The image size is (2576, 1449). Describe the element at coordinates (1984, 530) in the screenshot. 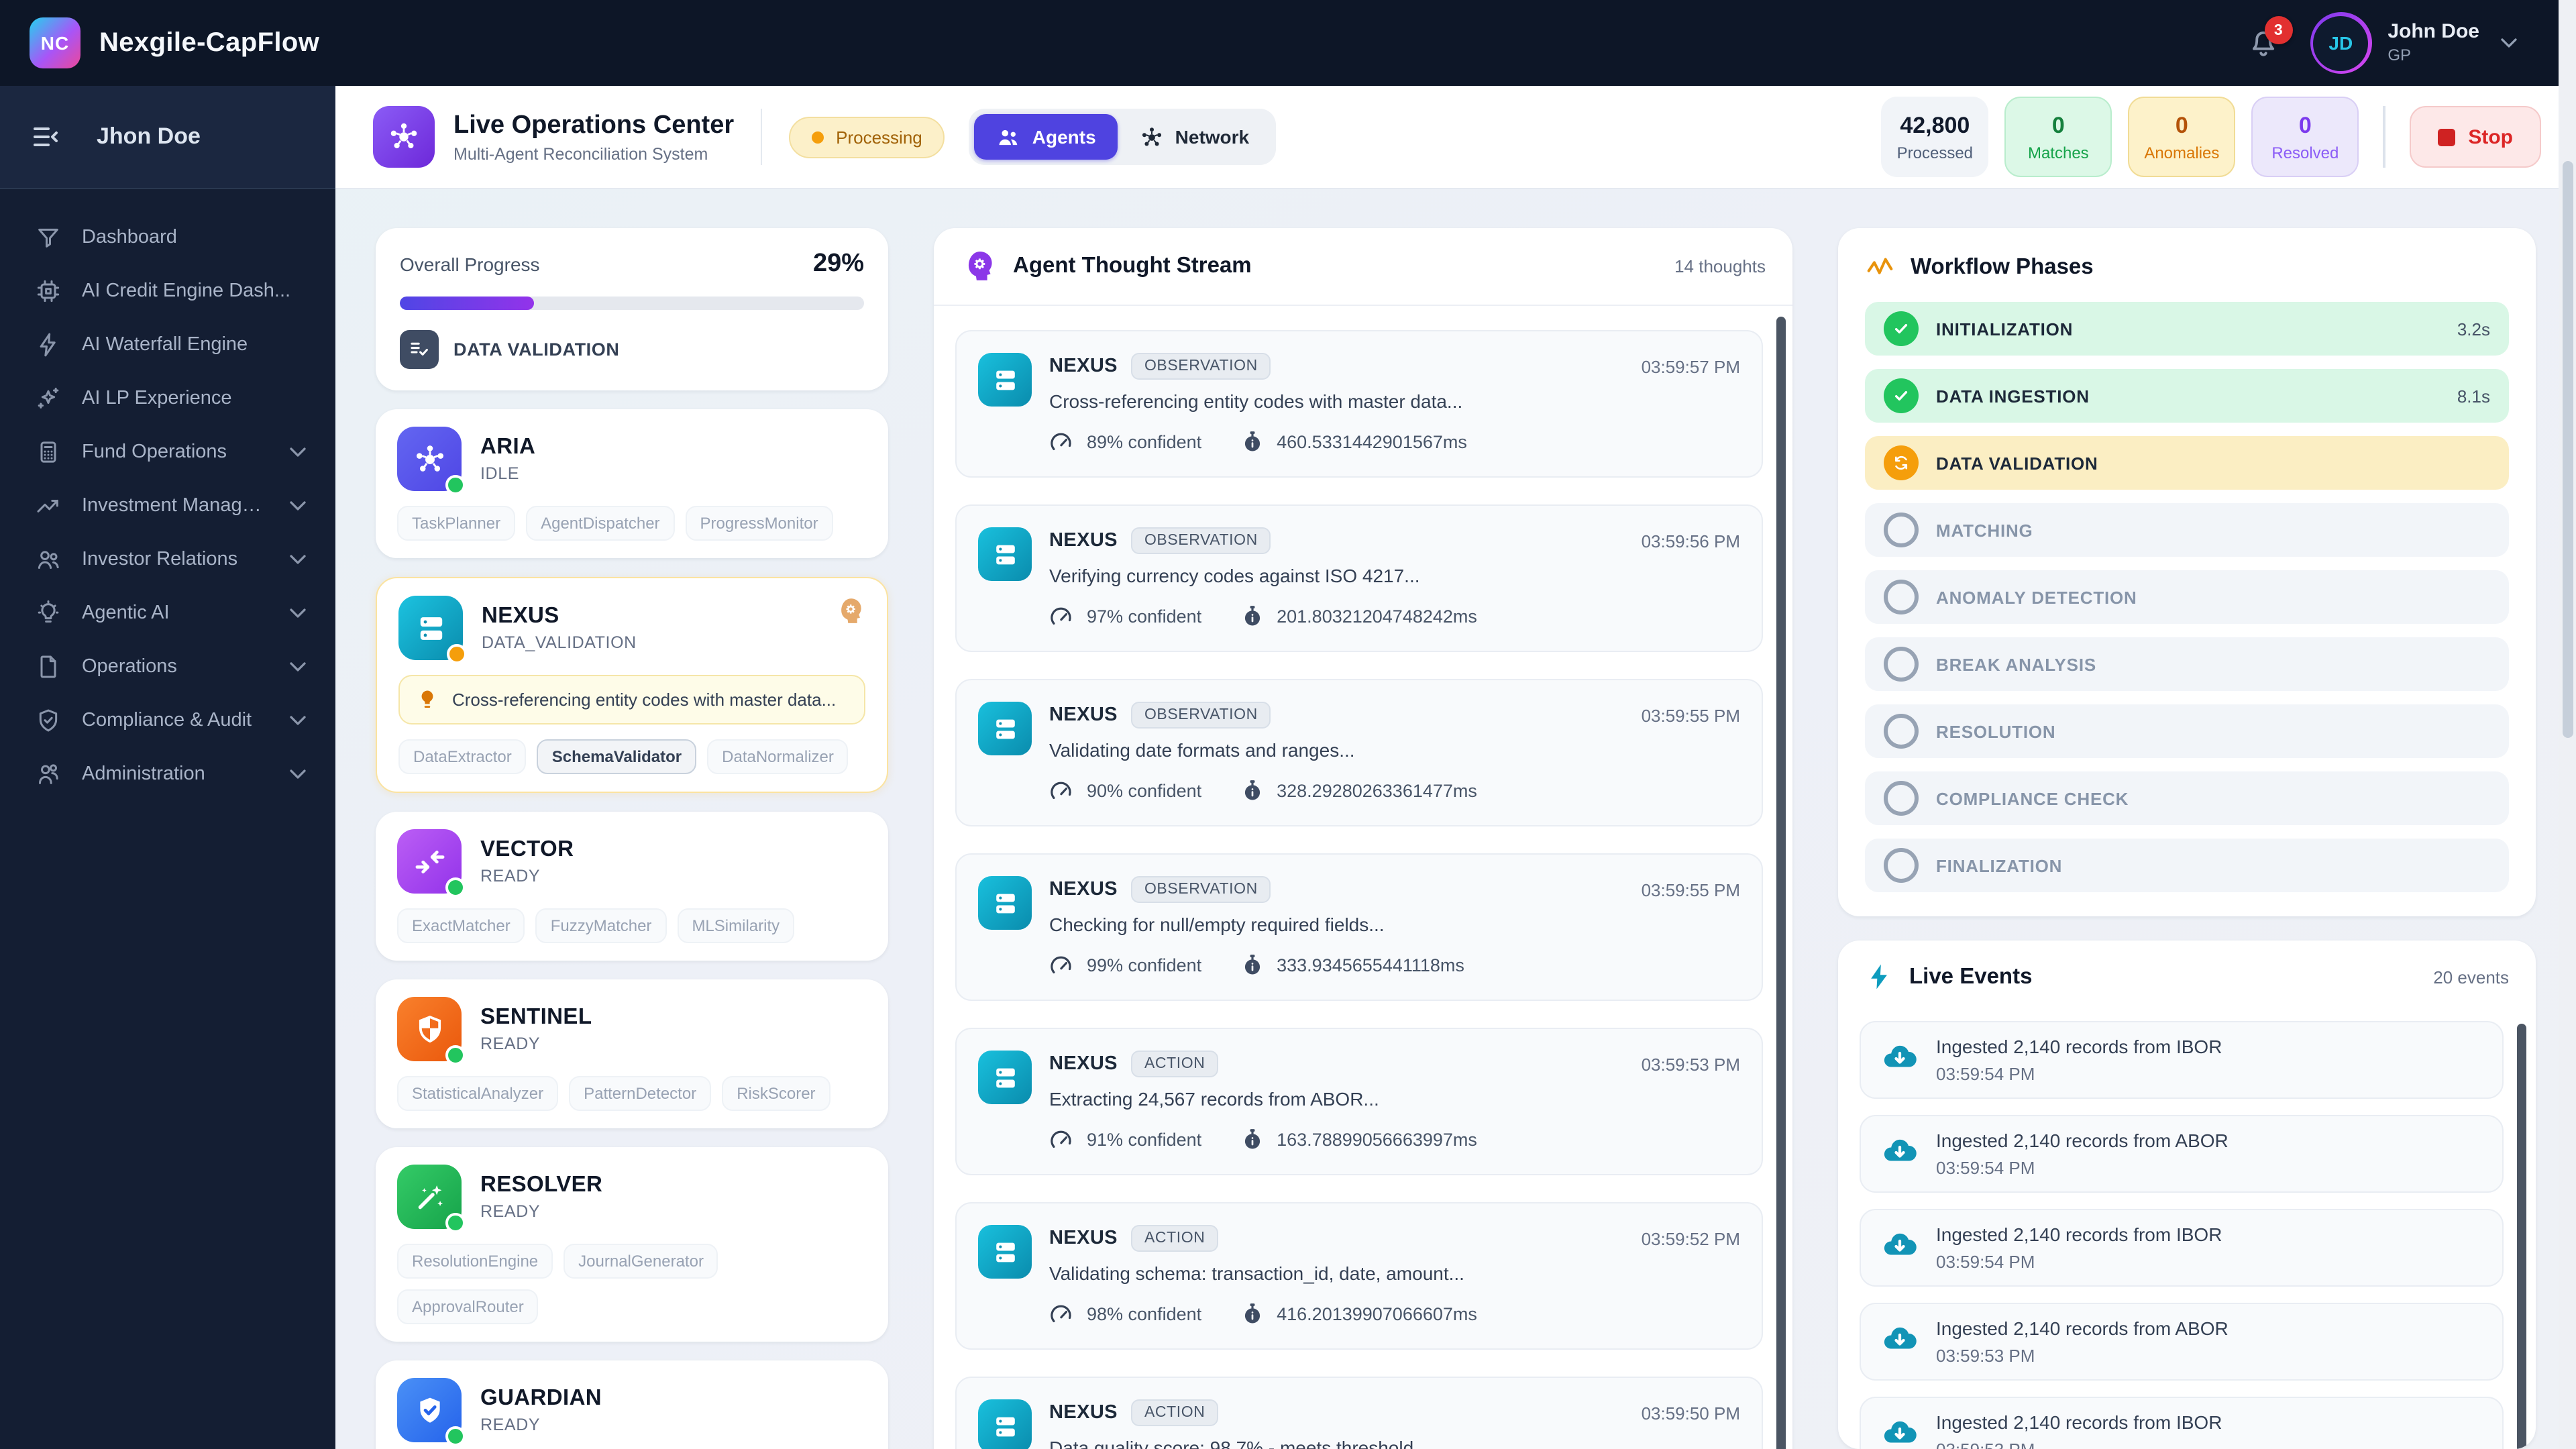

I see `phase-name: MATCHING` at that location.